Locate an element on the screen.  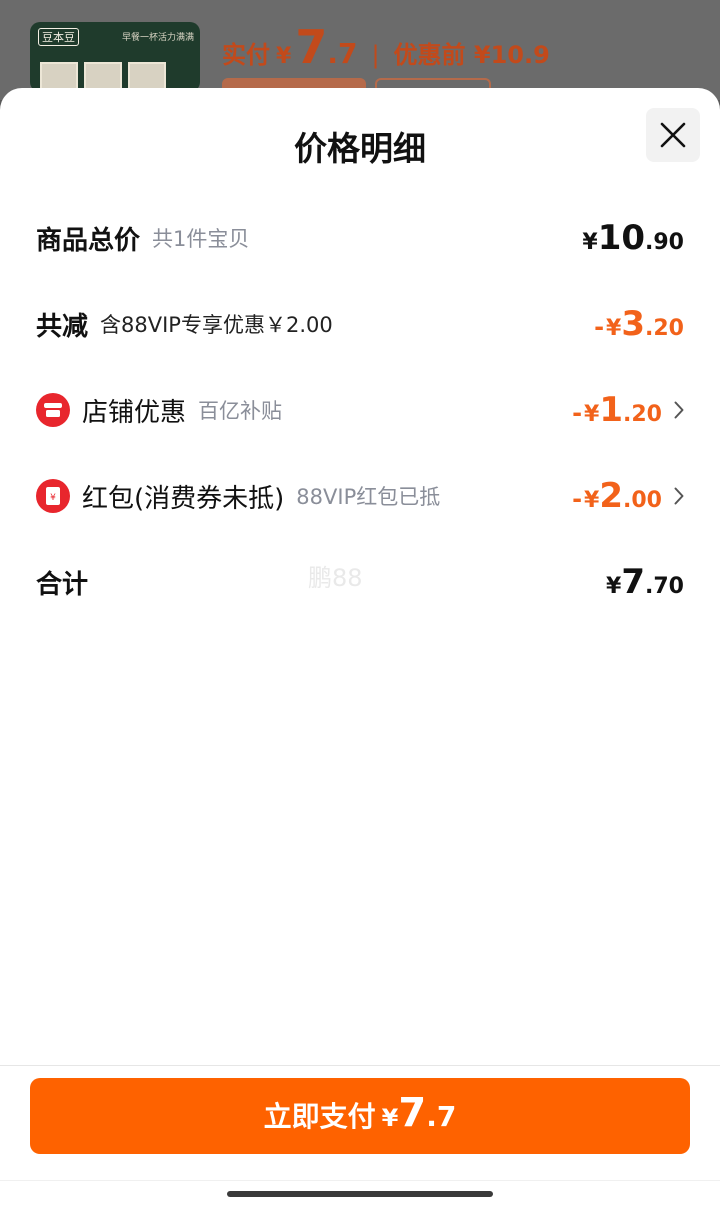
amount-int: 2 is located at coordinates (611, 496).